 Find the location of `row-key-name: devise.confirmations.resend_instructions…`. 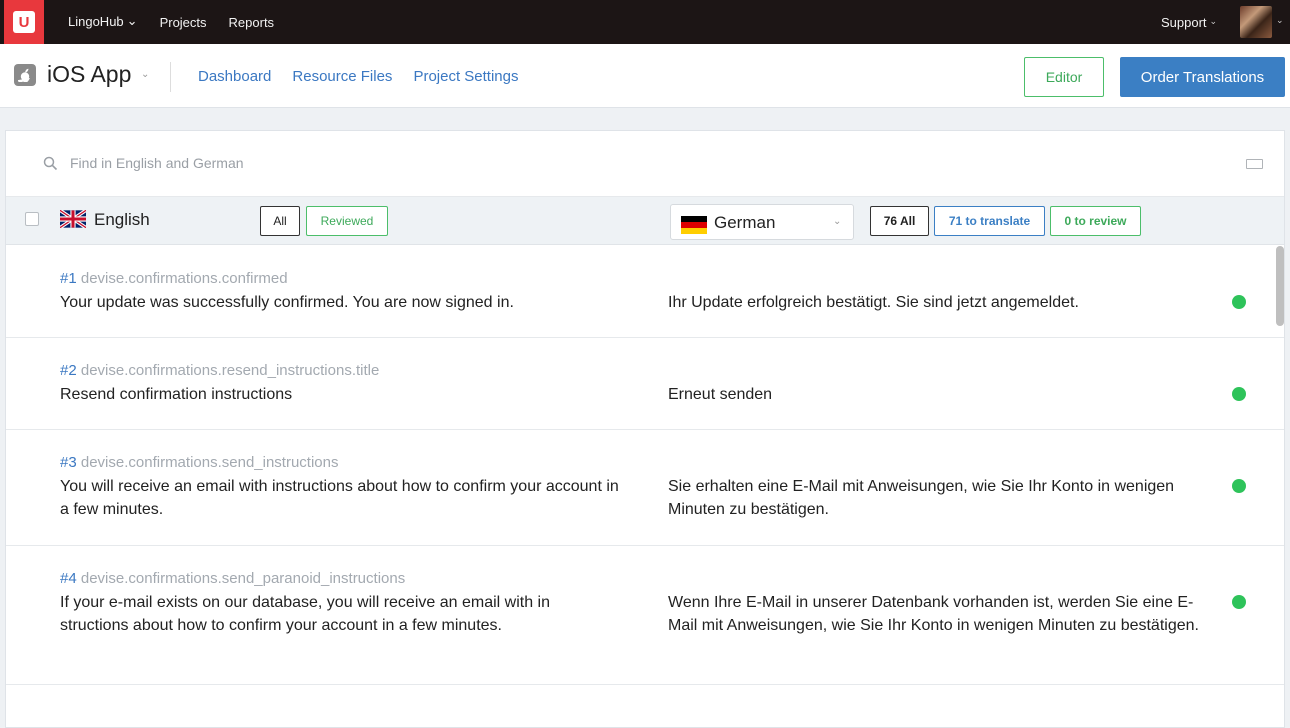

row-key-name: devise.confirmations.resend_instructions… is located at coordinates (230, 370).